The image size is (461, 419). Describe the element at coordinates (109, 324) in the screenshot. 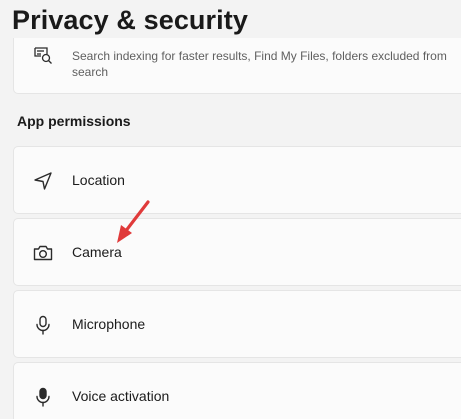

I see `permission-label-microphone: Microphone` at that location.